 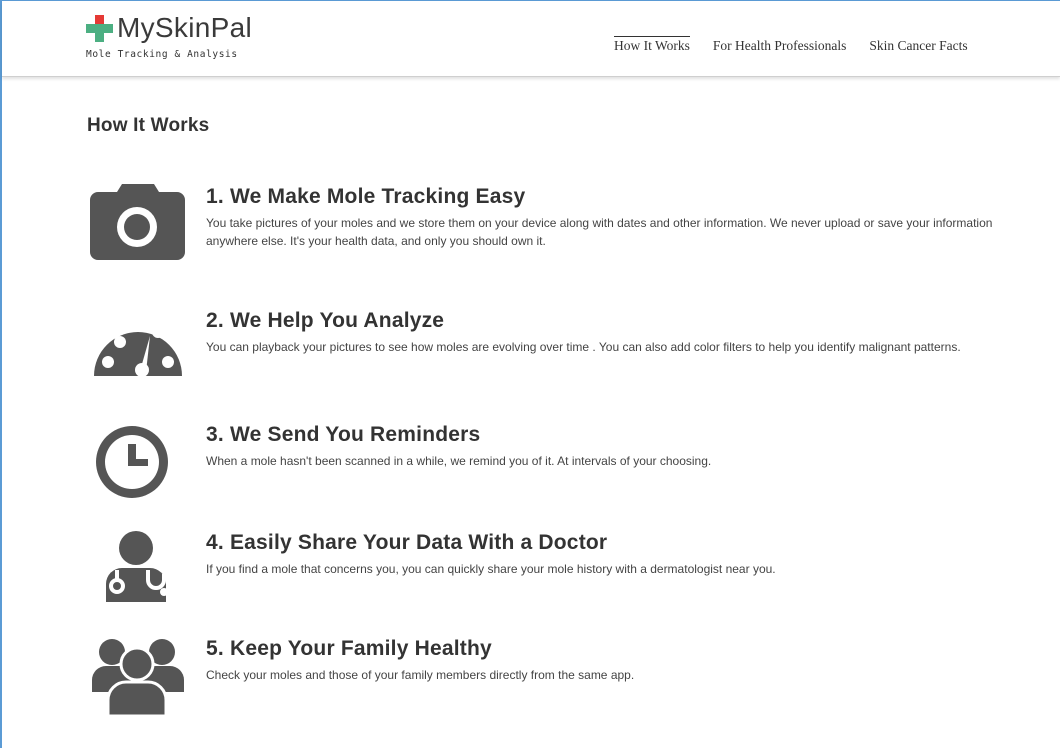 What do you see at coordinates (366, 196) in the screenshot?
I see `feature-heading: 1. We Make Mole Tracking Easy` at bounding box center [366, 196].